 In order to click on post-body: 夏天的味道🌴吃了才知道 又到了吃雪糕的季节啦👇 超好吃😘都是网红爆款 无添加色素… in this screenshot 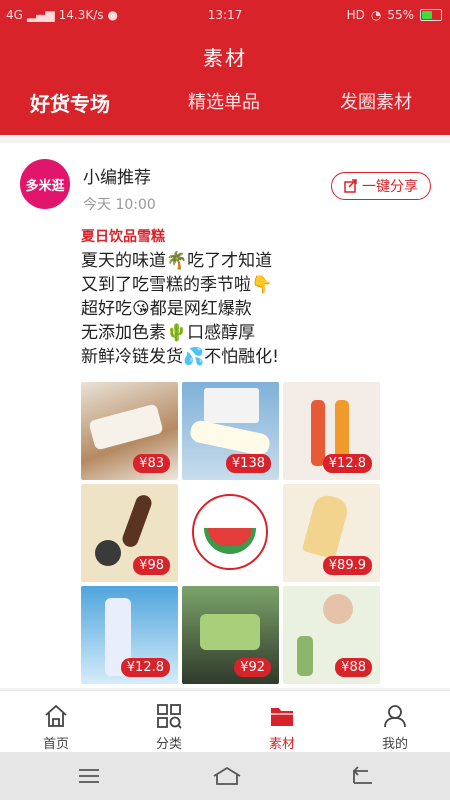, I will do `click(251, 309)`.